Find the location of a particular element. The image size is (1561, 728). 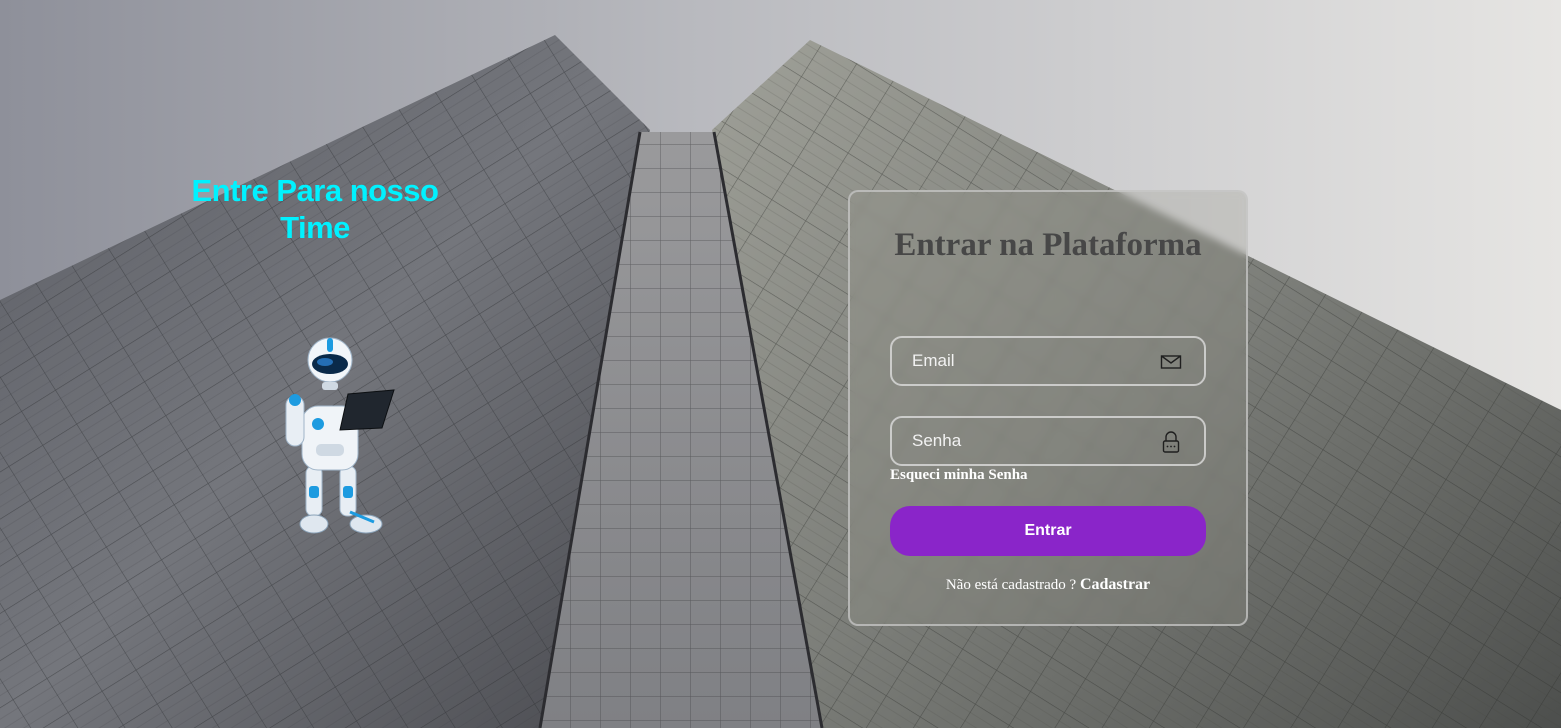

register-link: Cadastrar is located at coordinates (1115, 584).